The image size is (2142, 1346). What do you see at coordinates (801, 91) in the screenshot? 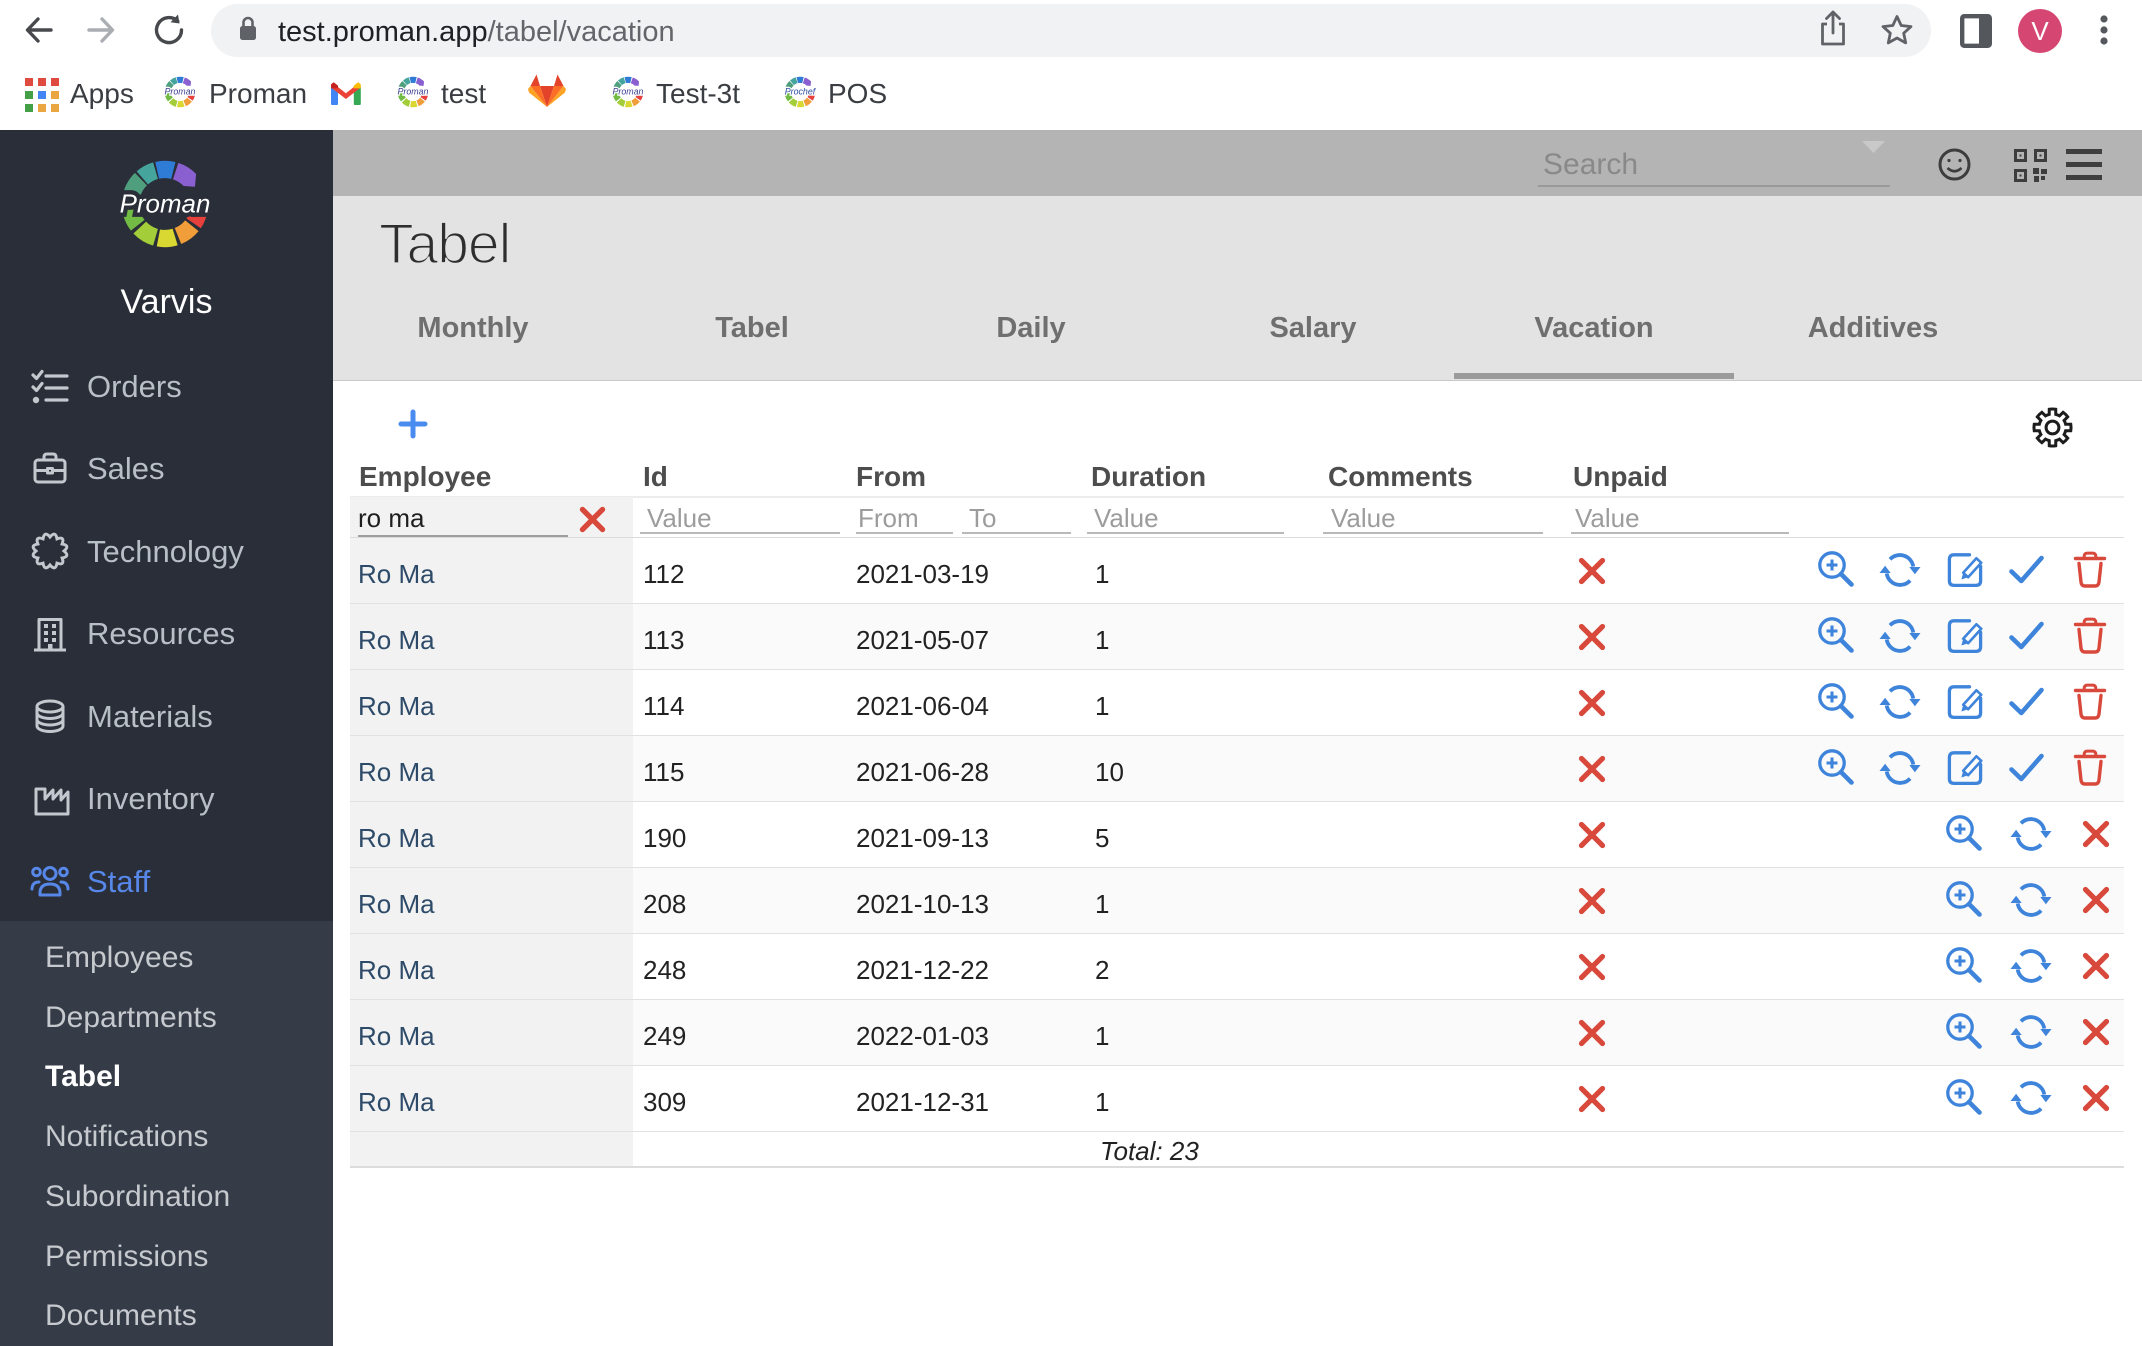
I see `svg-text: Prochef` at bounding box center [801, 91].